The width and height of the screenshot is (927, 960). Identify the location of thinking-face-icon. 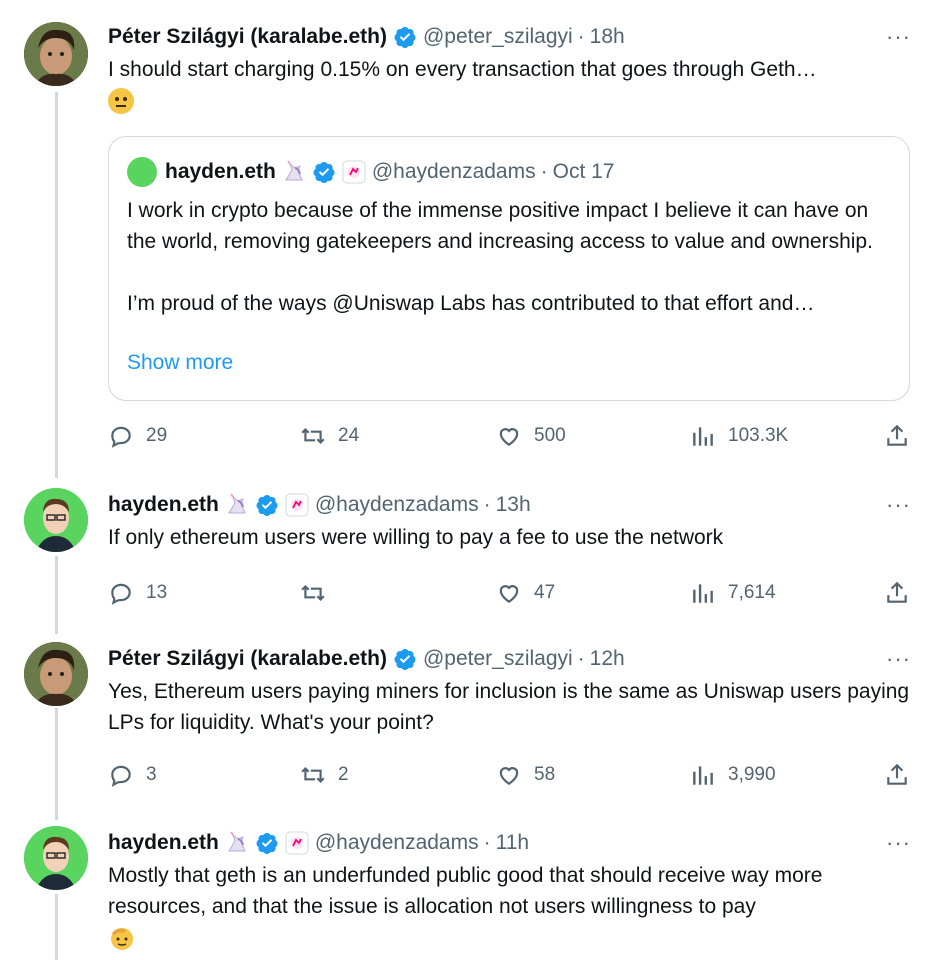
(121, 101).